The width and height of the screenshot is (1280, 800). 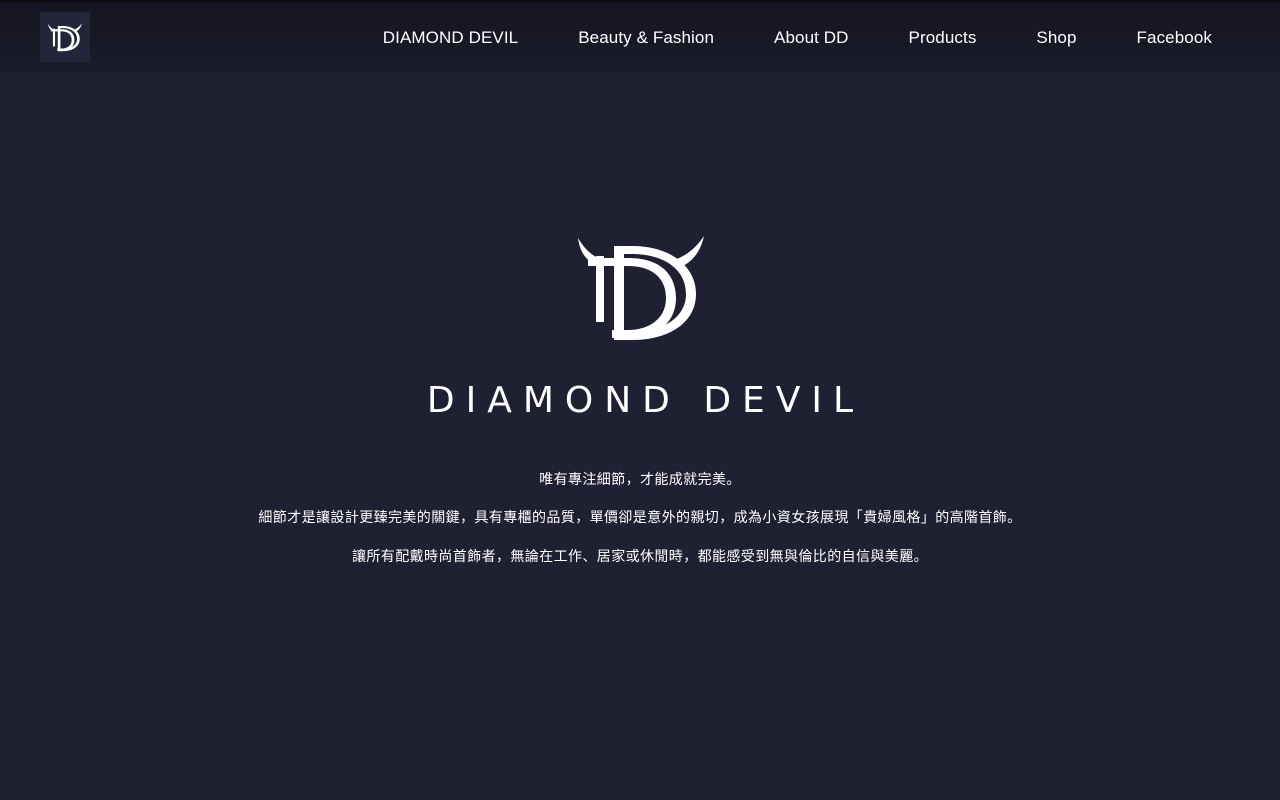 What do you see at coordinates (646, 38) in the screenshot?
I see `nav-item-beauty-fashion: Beauty & Fashion` at bounding box center [646, 38].